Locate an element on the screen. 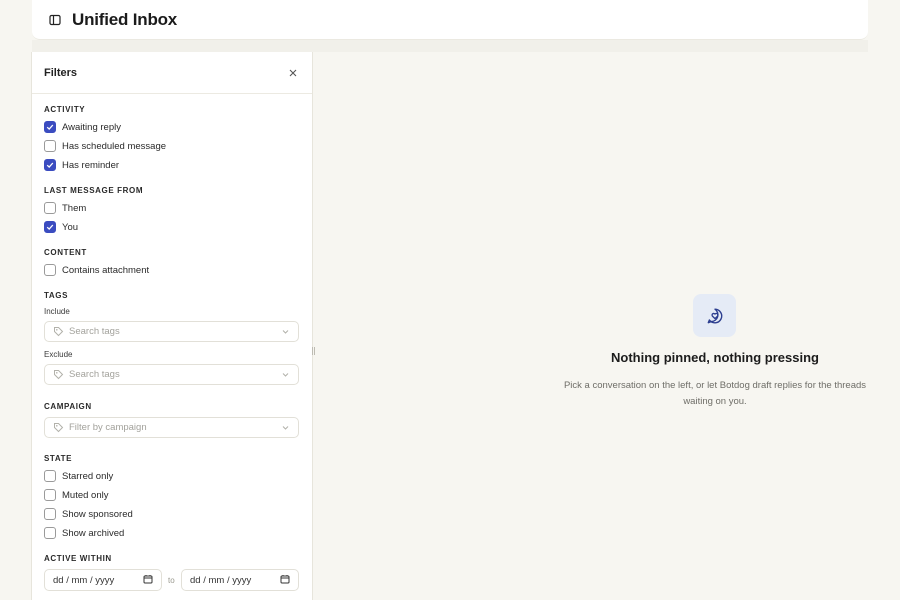  section-title-content: CONTENT is located at coordinates (65, 252).